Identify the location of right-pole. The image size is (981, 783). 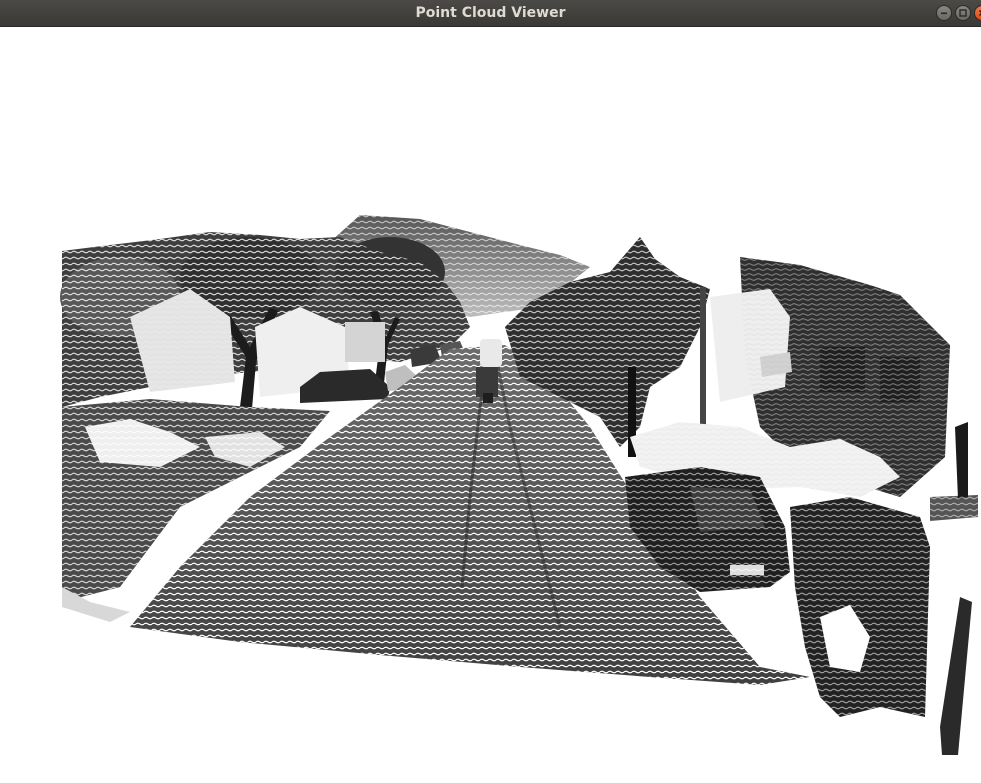
(954, 588).